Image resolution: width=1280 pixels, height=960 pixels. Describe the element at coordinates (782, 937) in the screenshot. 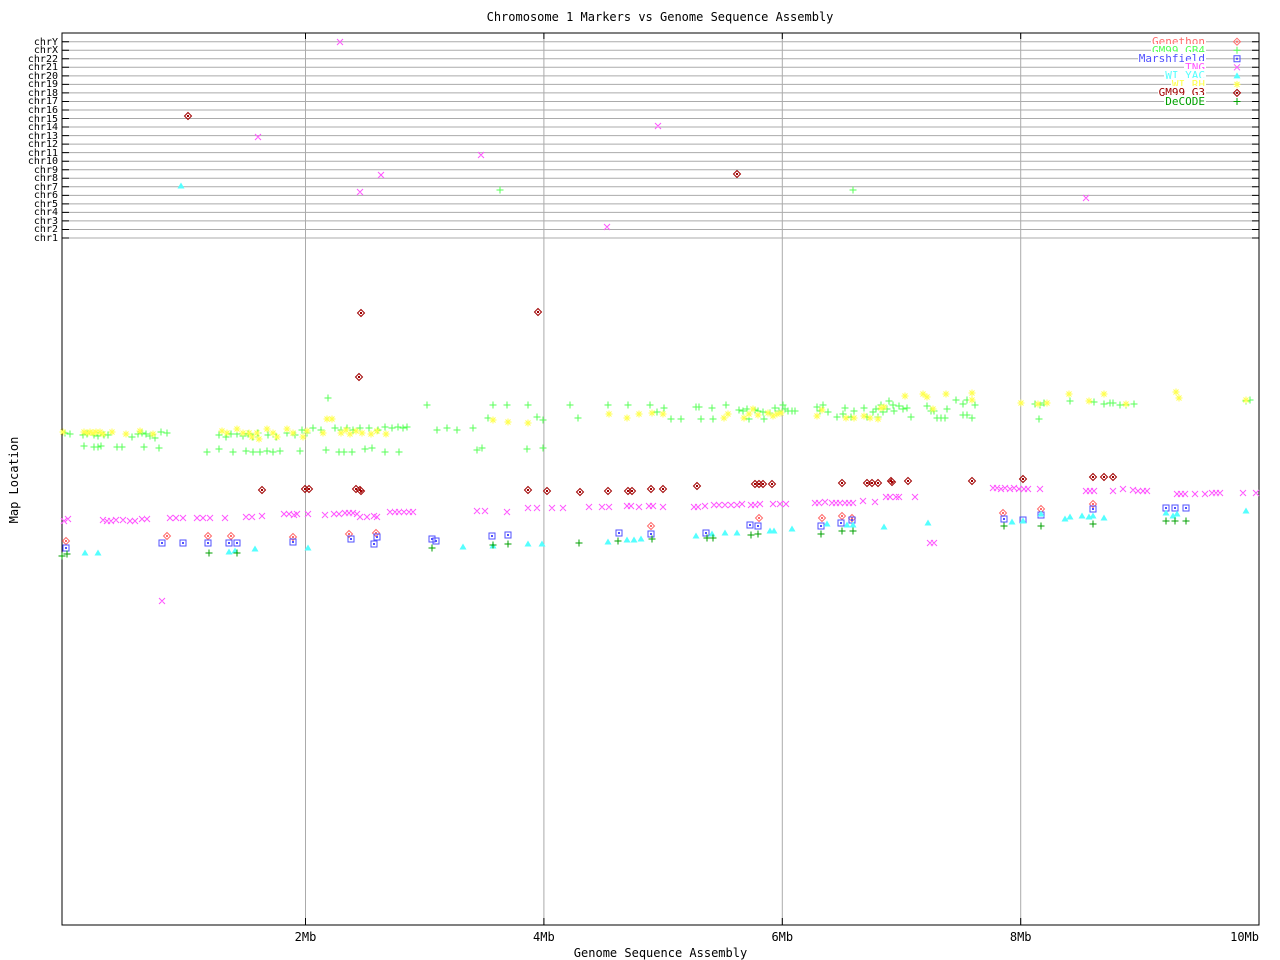

I see `x-tick-label-6Mb: 6Mb` at that location.